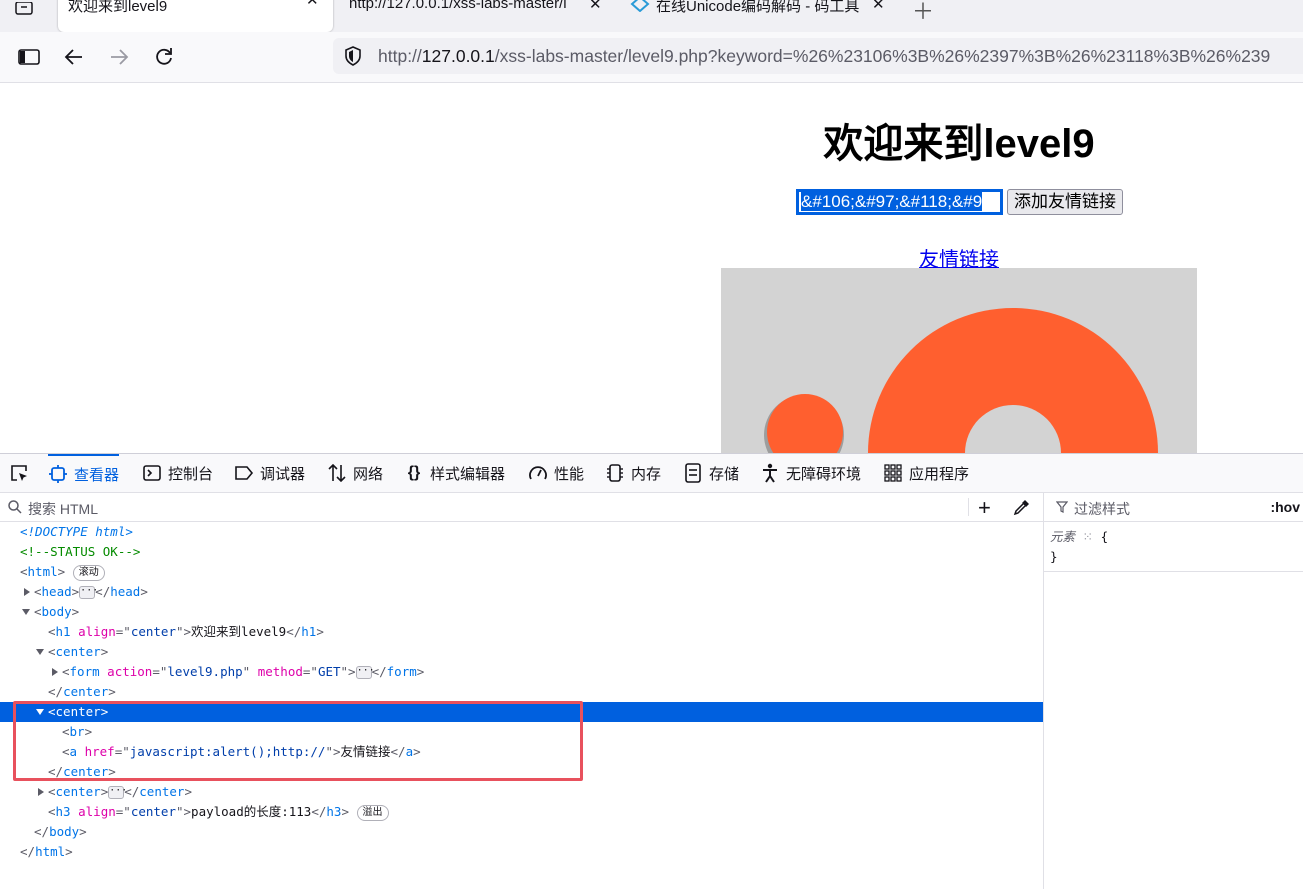 The height and width of the screenshot is (889, 1303). I want to click on url-host: 127.0.0.1, so click(458, 56).